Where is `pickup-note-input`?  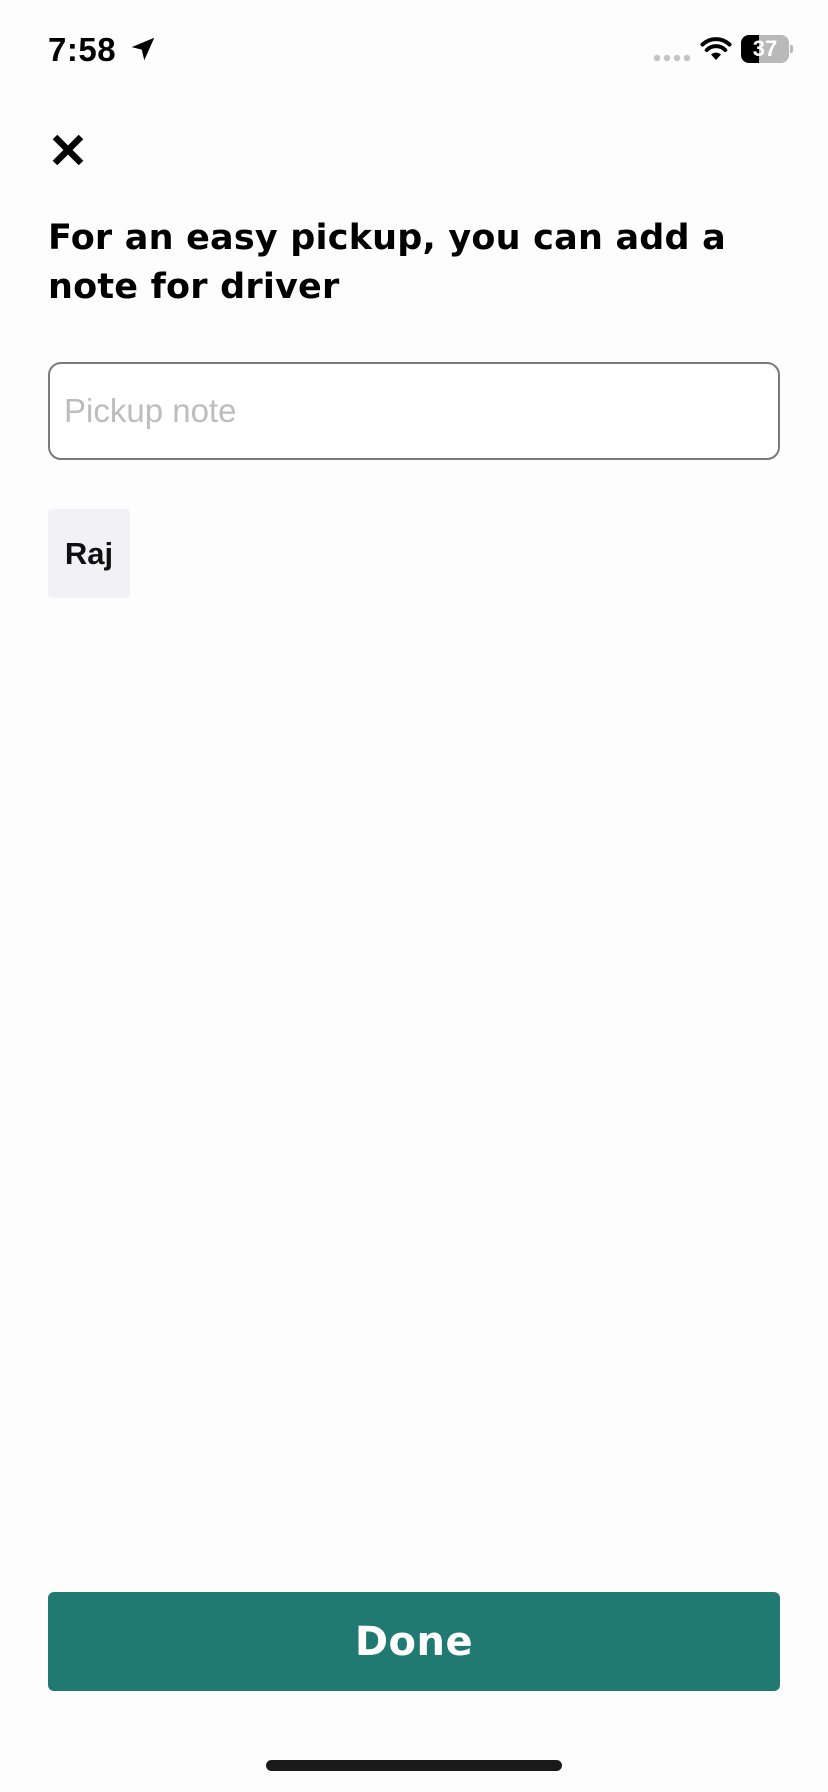 pickup-note-input is located at coordinates (414, 411).